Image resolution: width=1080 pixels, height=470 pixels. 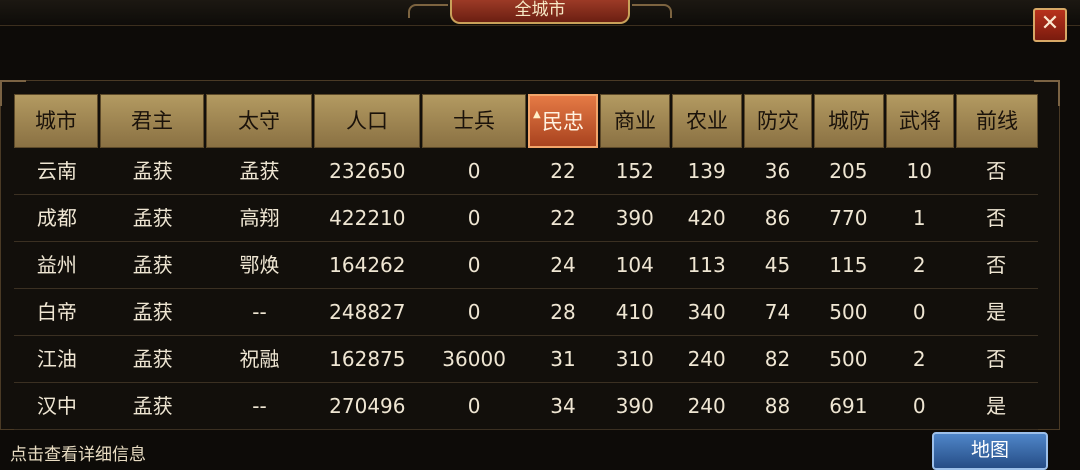 I want to click on close-button: ✕, so click(x=1050, y=25).